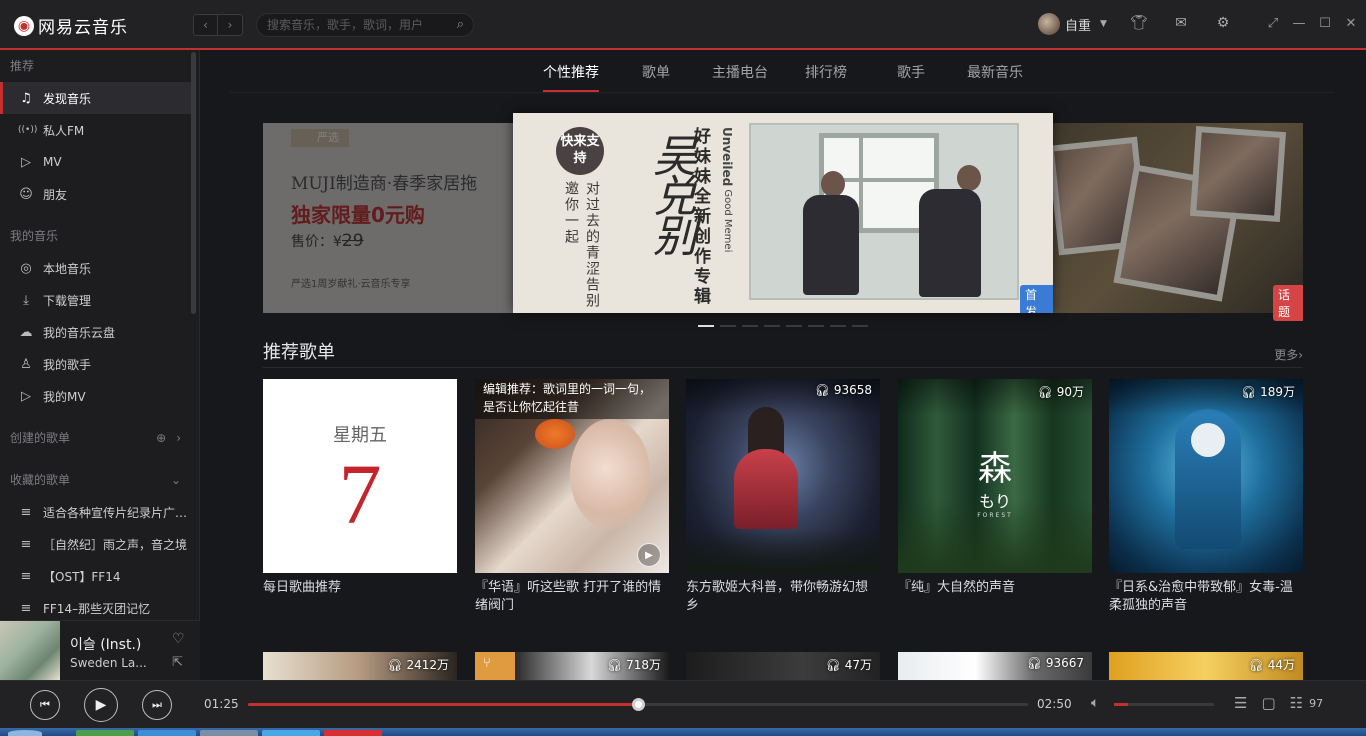 Image resolution: width=1366 pixels, height=736 pixels. What do you see at coordinates (71, 25) in the screenshot?
I see `app-logo: ◉ 网易云音乐` at bounding box center [71, 25].